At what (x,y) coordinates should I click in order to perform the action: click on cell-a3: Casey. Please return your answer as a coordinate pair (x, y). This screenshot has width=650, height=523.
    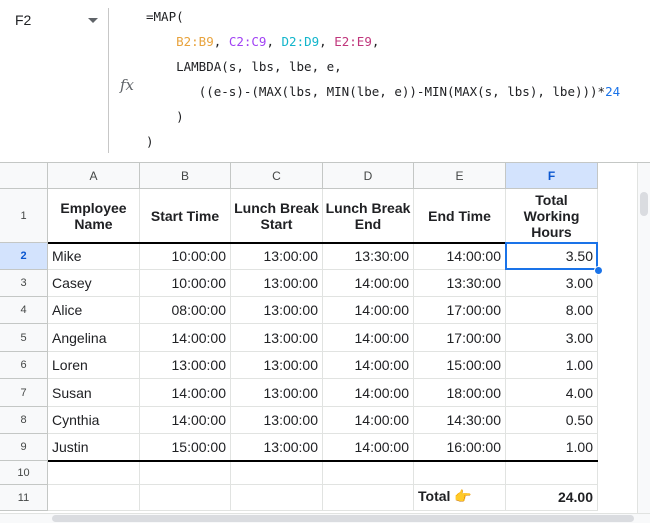
    Looking at the image, I should click on (94, 283).